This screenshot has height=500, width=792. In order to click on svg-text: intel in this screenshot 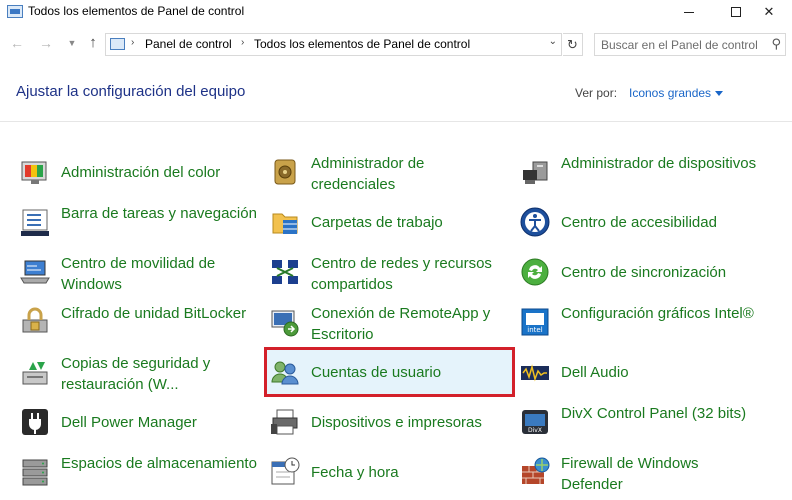, I will do `click(534, 330)`.